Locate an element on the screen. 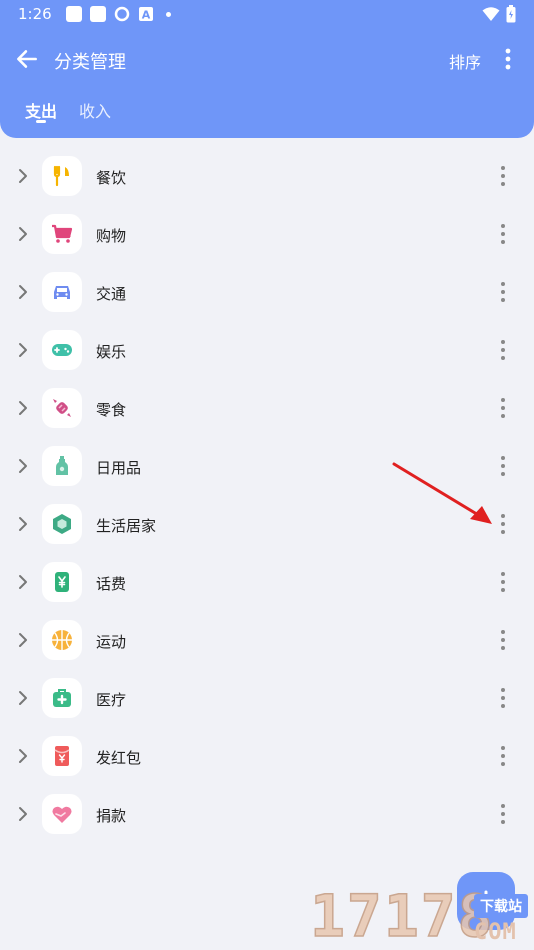 The image size is (534, 950). category-row: 捐款 is located at coordinates (267, 815).